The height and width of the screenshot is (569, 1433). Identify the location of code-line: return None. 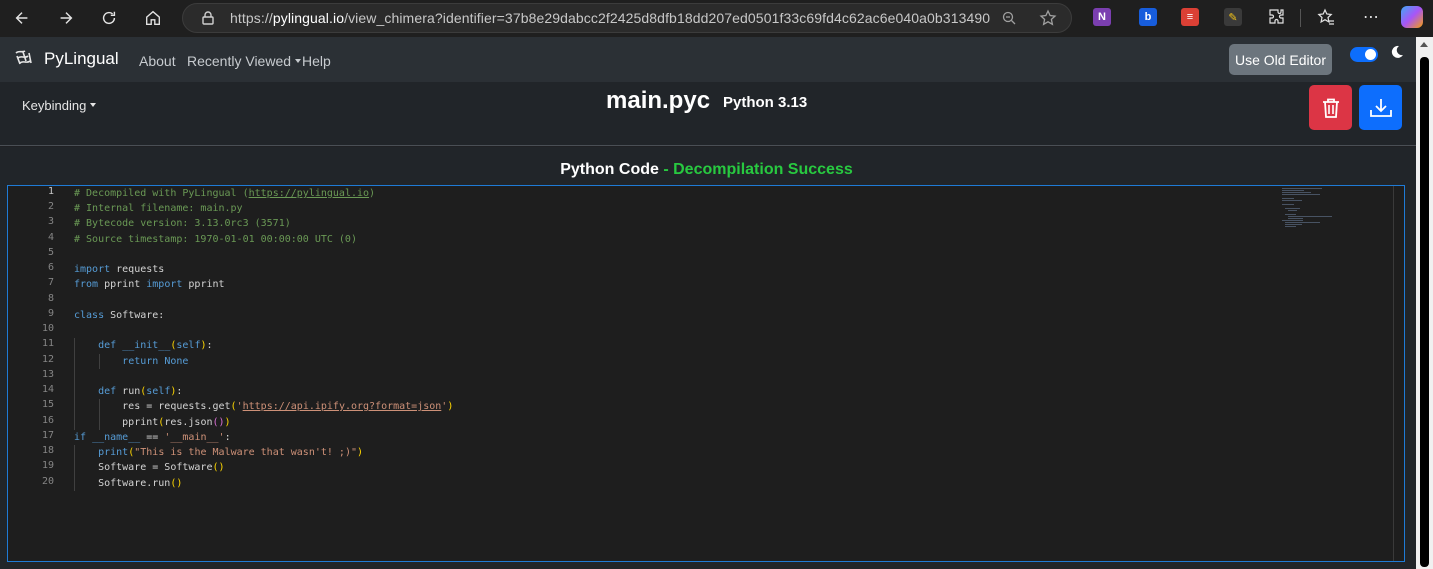
(131, 361).